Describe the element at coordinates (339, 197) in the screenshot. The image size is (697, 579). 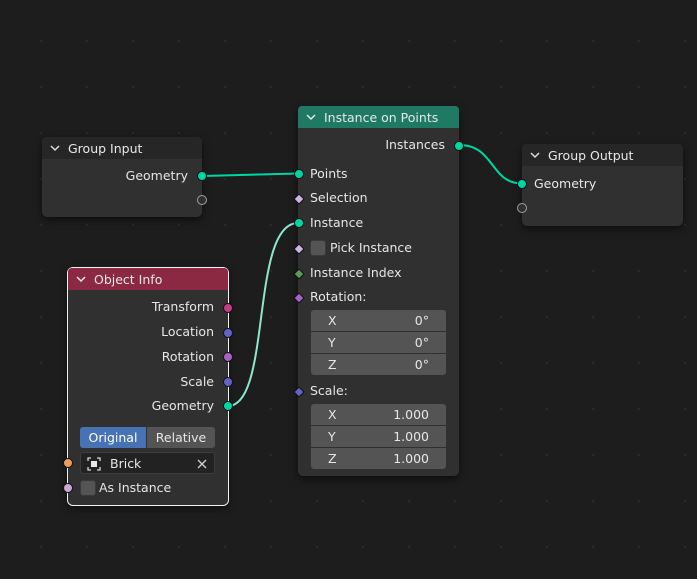
I see `input-label-selection: Selection` at that location.